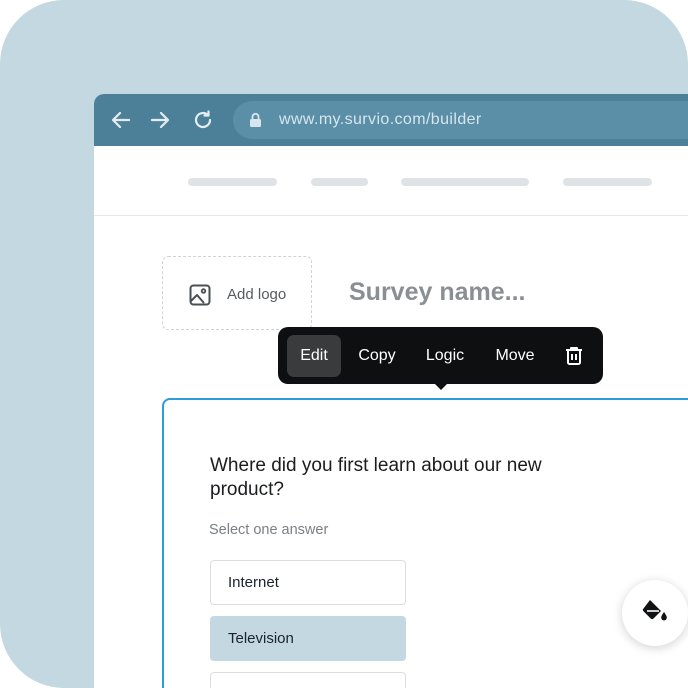  What do you see at coordinates (377, 356) in the screenshot?
I see `copy-button: Copy` at bounding box center [377, 356].